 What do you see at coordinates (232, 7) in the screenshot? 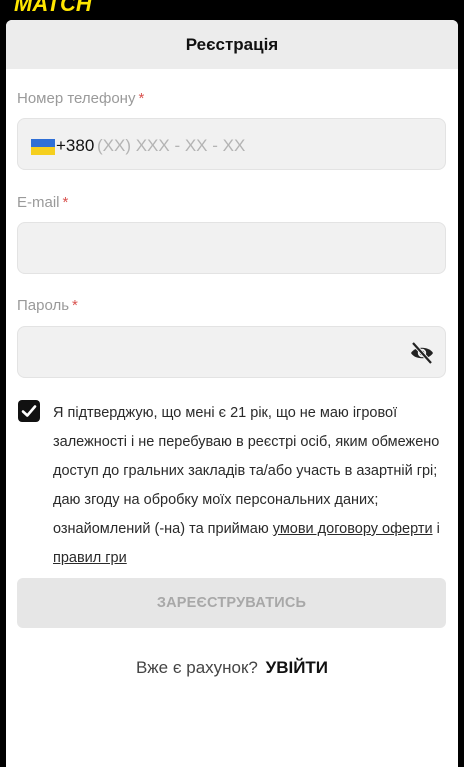
I see `top-bar: MATCH` at bounding box center [232, 7].